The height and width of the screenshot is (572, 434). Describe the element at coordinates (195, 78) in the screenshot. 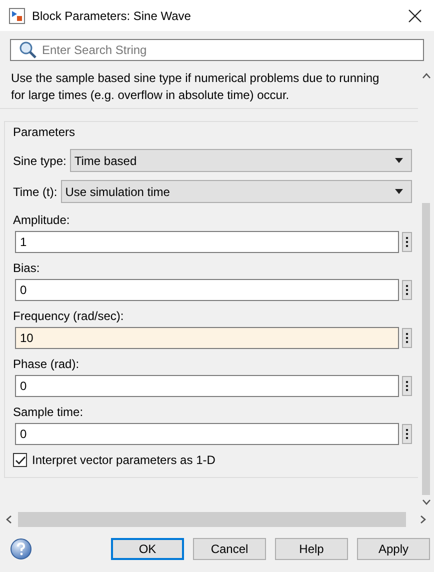

I see `description-text: Use the sample based sine type if numerical problems due to running` at that location.